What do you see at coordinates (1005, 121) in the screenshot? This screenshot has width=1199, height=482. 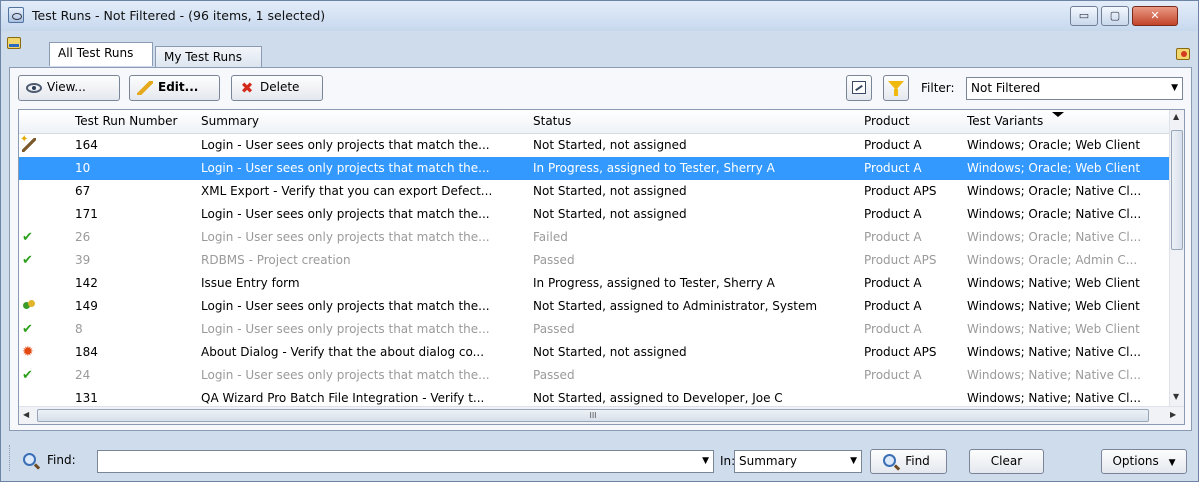 I see `column-test-variants: Test Variants` at bounding box center [1005, 121].